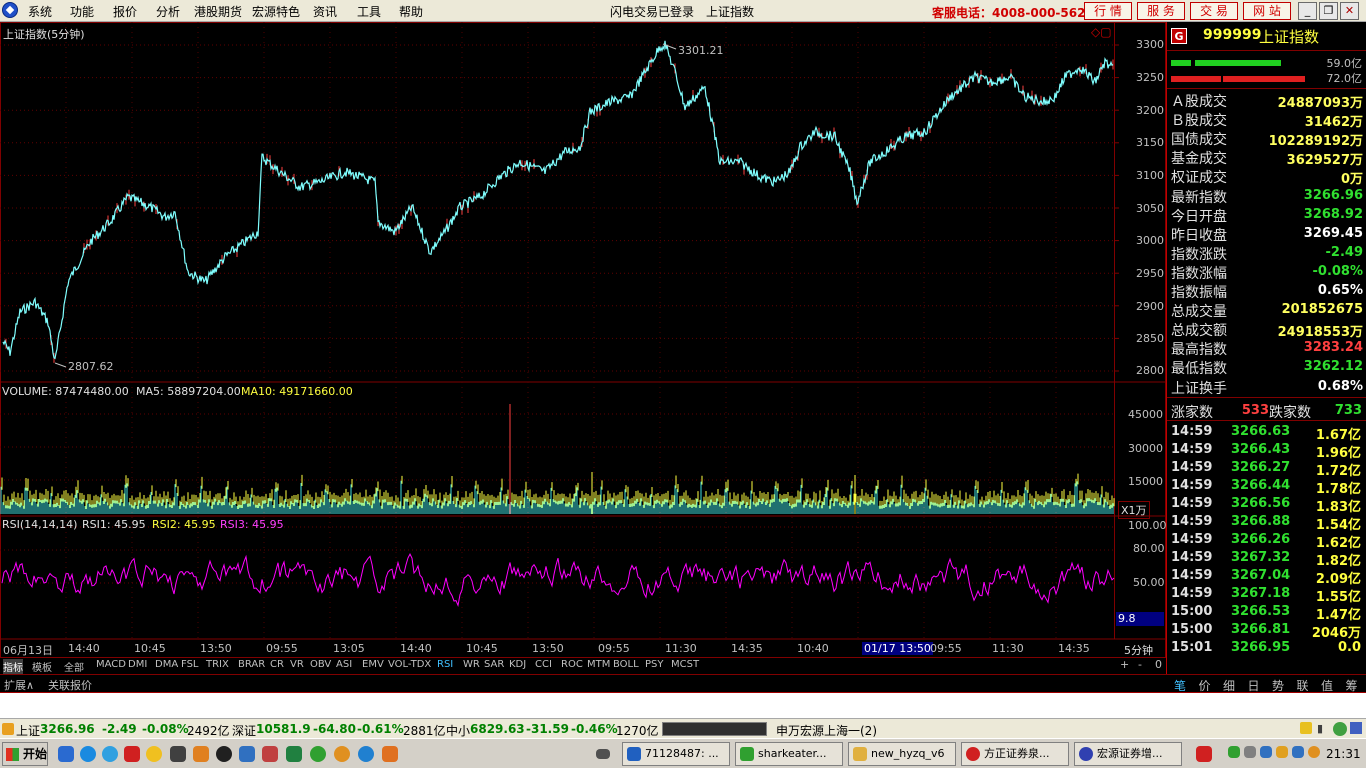  Describe the element at coordinates (1328, 11) in the screenshot. I see `restore-icon: ❐` at that location.